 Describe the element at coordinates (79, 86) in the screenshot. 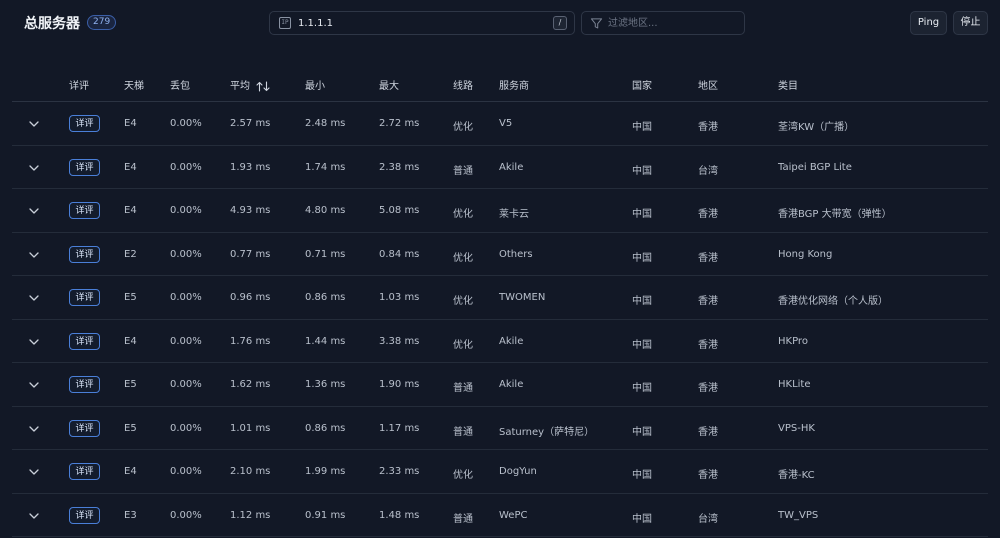

I see `col-detail: 详评` at that location.